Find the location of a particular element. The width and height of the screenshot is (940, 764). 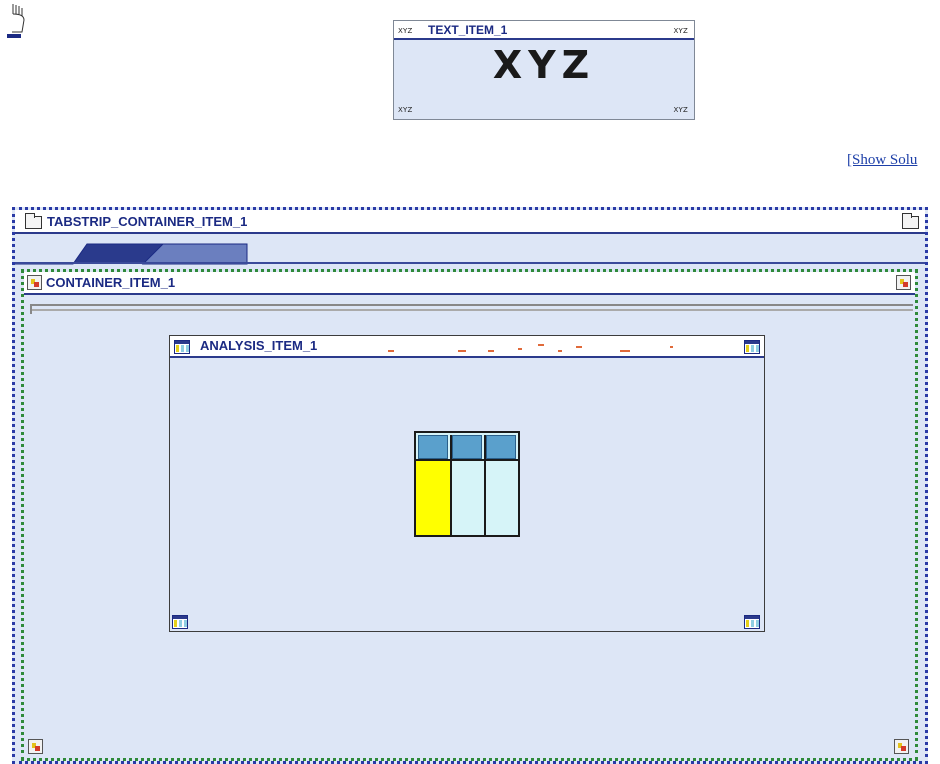

text-item-title: TEXT_ITEM_1 is located at coordinates (468, 30).